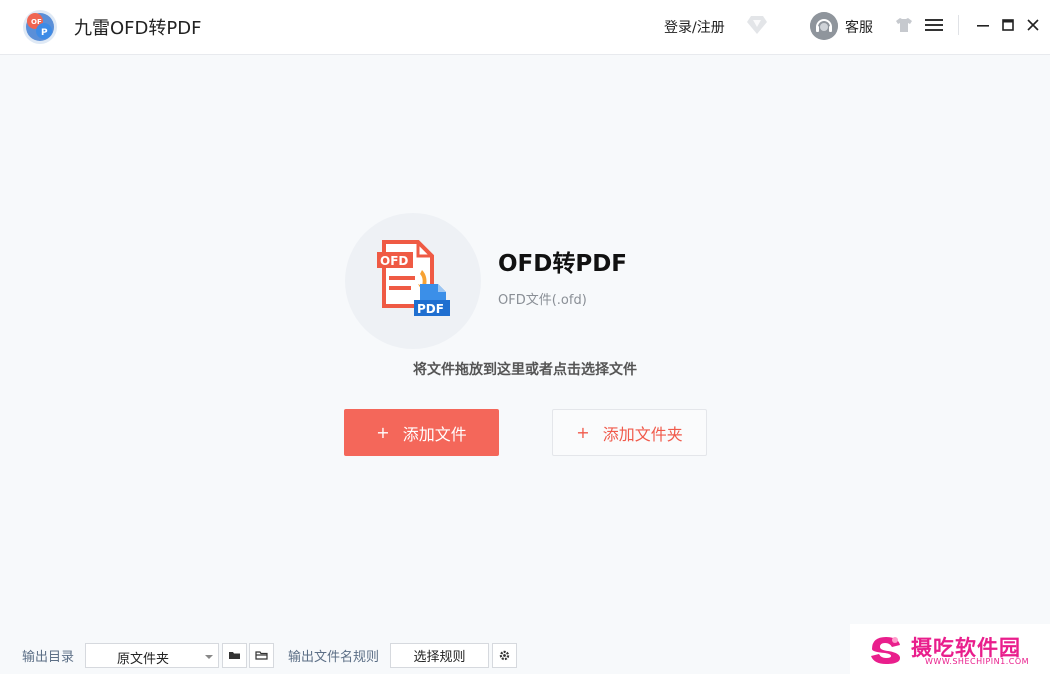  Describe the element at coordinates (1008, 25) in the screenshot. I see `maximize-icon` at that location.